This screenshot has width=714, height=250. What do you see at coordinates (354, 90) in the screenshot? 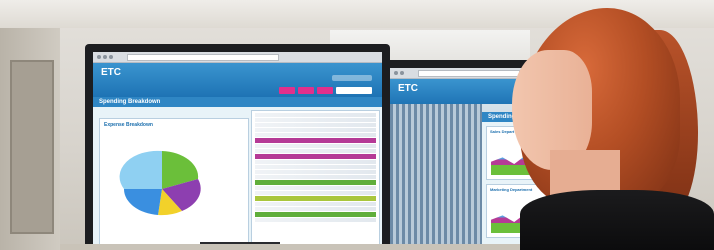
I see `toolbar-search` at bounding box center [354, 90].